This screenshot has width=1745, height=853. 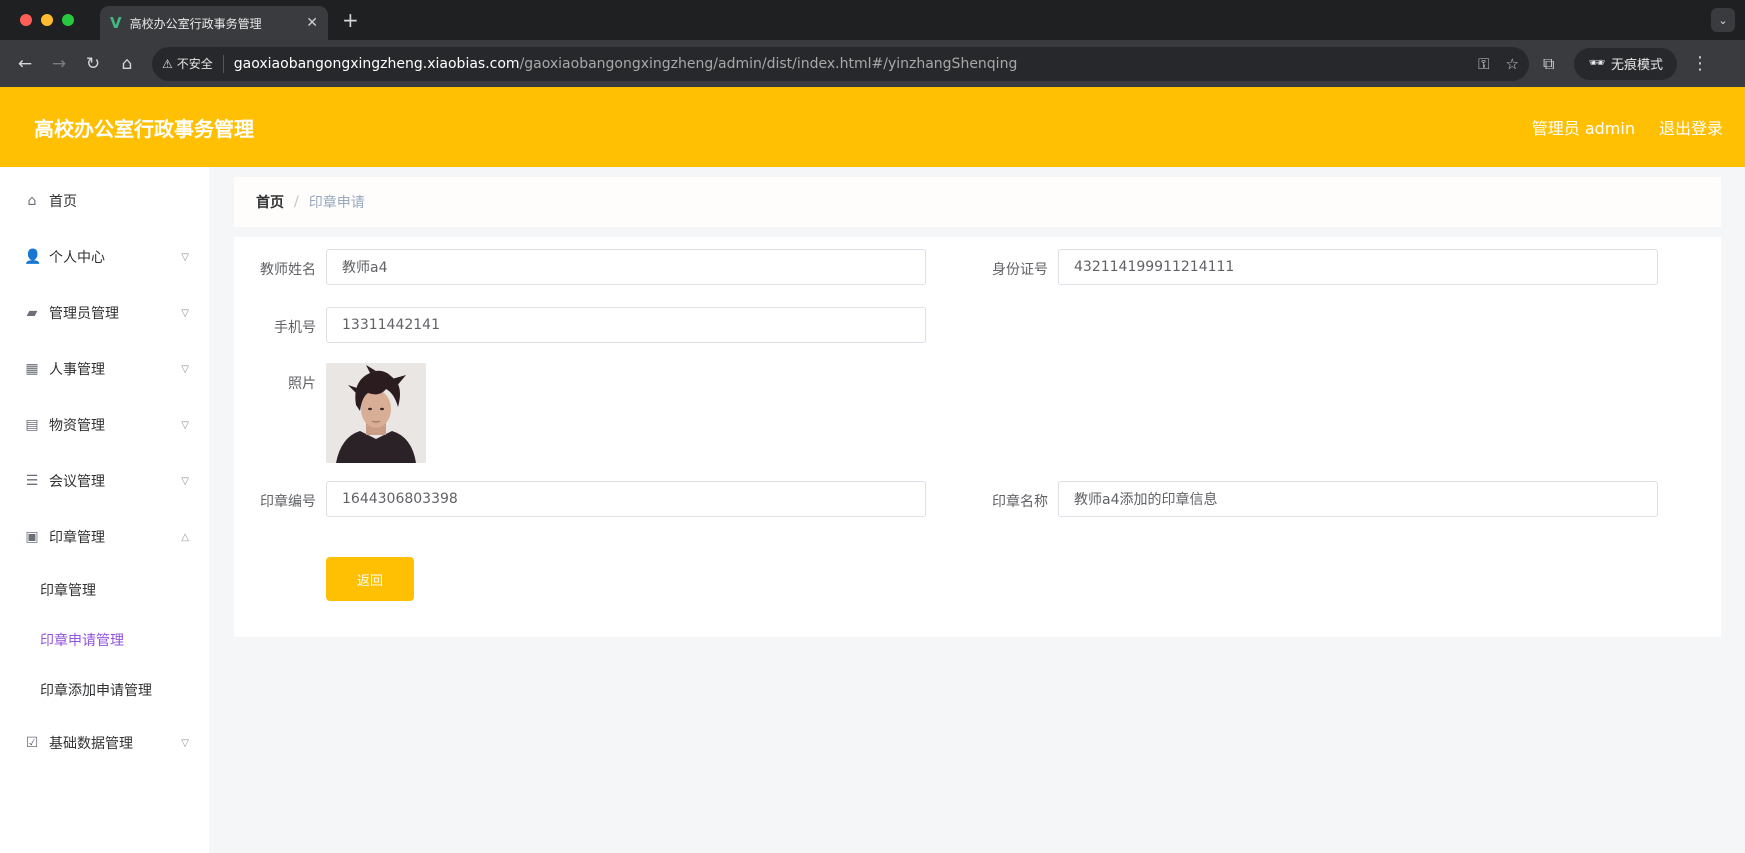 I want to click on security-indicator: ⚠ 不安全, so click(x=193, y=63).